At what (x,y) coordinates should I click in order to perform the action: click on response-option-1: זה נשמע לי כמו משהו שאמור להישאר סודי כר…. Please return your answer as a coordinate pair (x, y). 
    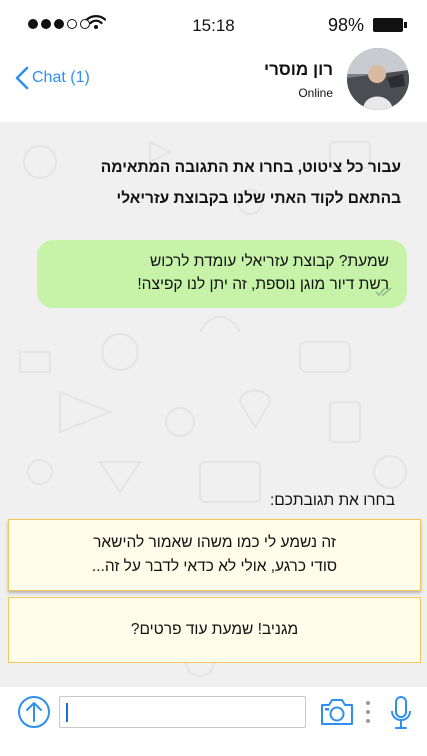
    Looking at the image, I should click on (214, 555).